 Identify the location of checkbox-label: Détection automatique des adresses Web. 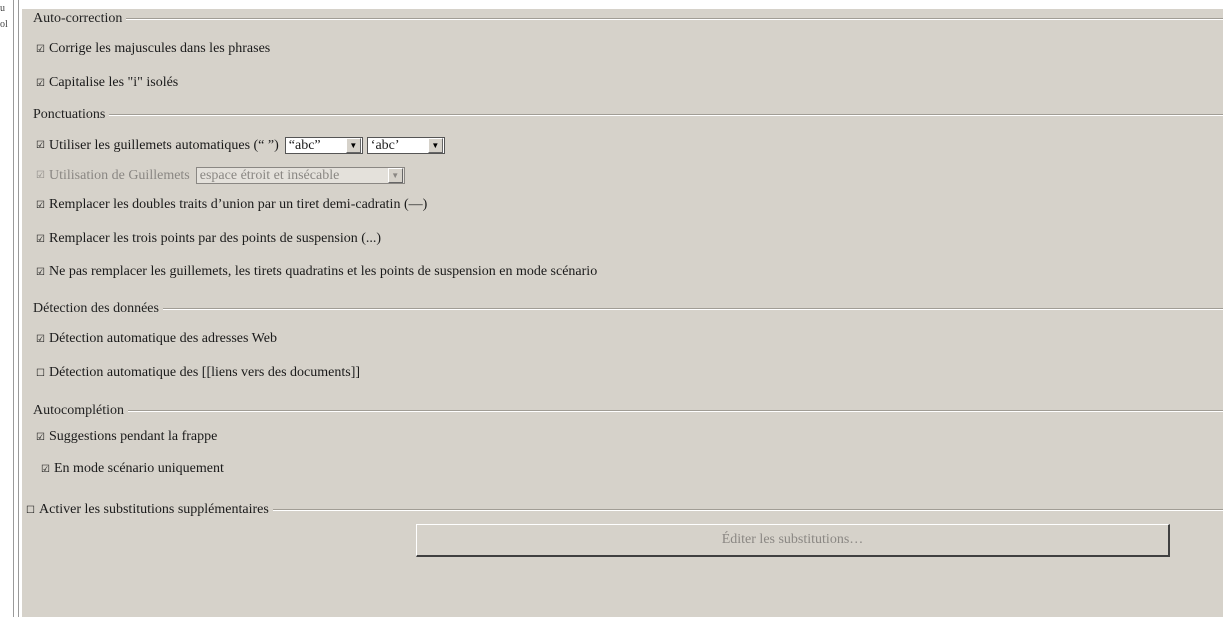
(163, 338).